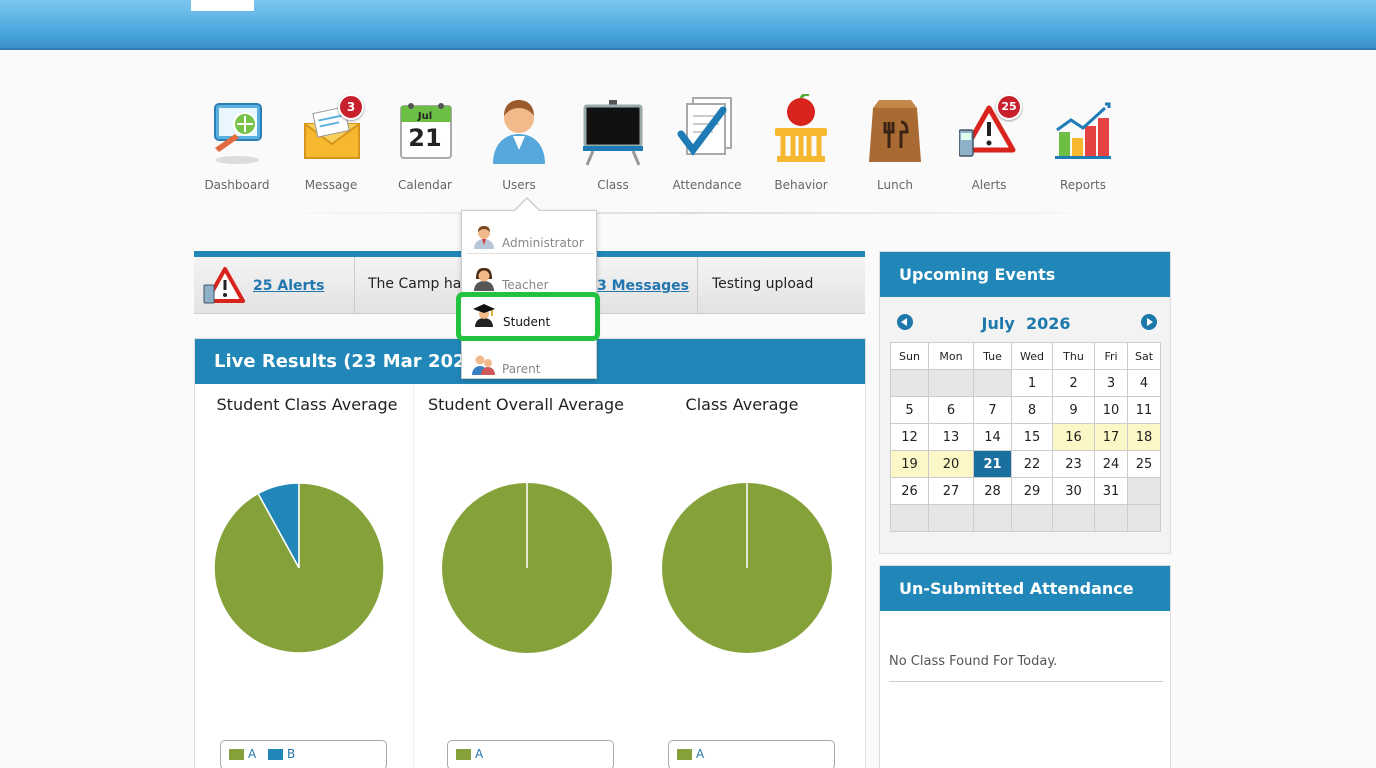  I want to click on calendar-nav: July 2026, so click(1026, 323).